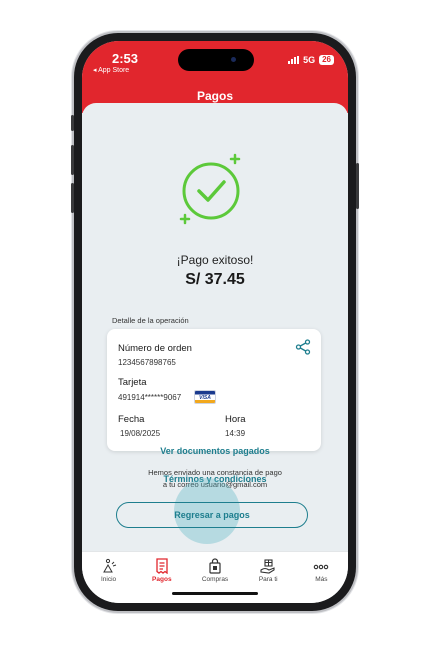  What do you see at coordinates (215, 260) in the screenshot?
I see `success-message: ¡Pago exitoso!` at bounding box center [215, 260].